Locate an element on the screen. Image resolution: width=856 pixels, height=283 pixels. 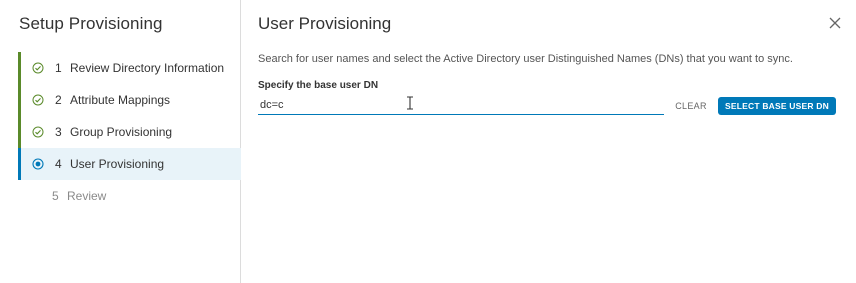
step-group-provisioning: 3 Group Provisioning is located at coordinates (129, 132).